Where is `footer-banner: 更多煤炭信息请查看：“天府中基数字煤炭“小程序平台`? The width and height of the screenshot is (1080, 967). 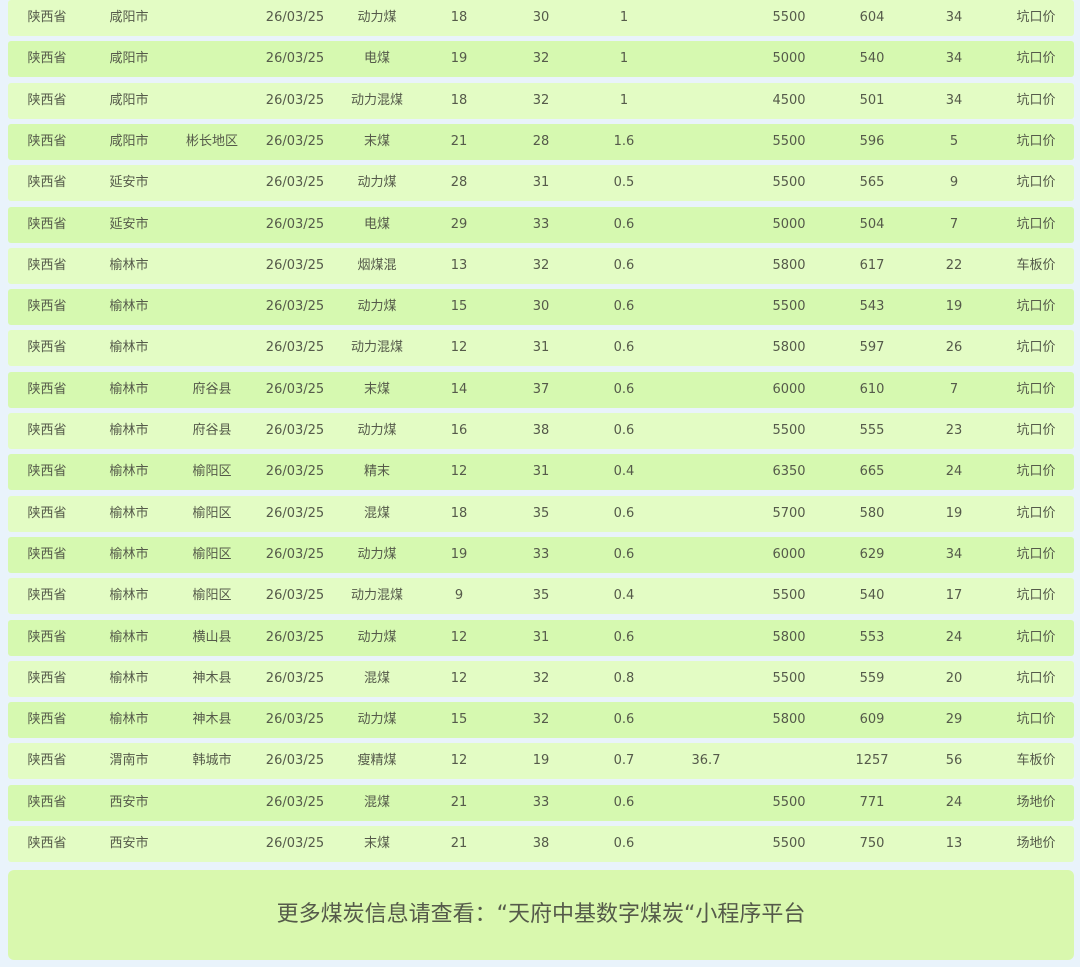
footer-banner: 更多煤炭信息请查看：“天府中基数字煤炭“小程序平台 is located at coordinates (541, 915).